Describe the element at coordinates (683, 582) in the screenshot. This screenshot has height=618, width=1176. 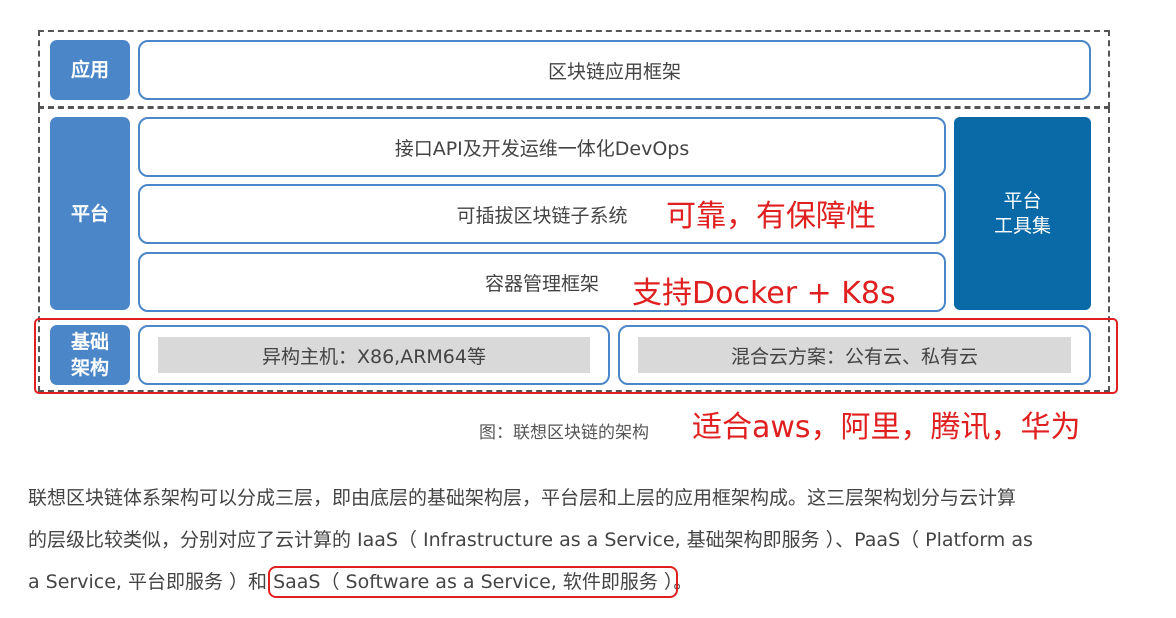
I see `paragraph-line-3-after: 。` at that location.